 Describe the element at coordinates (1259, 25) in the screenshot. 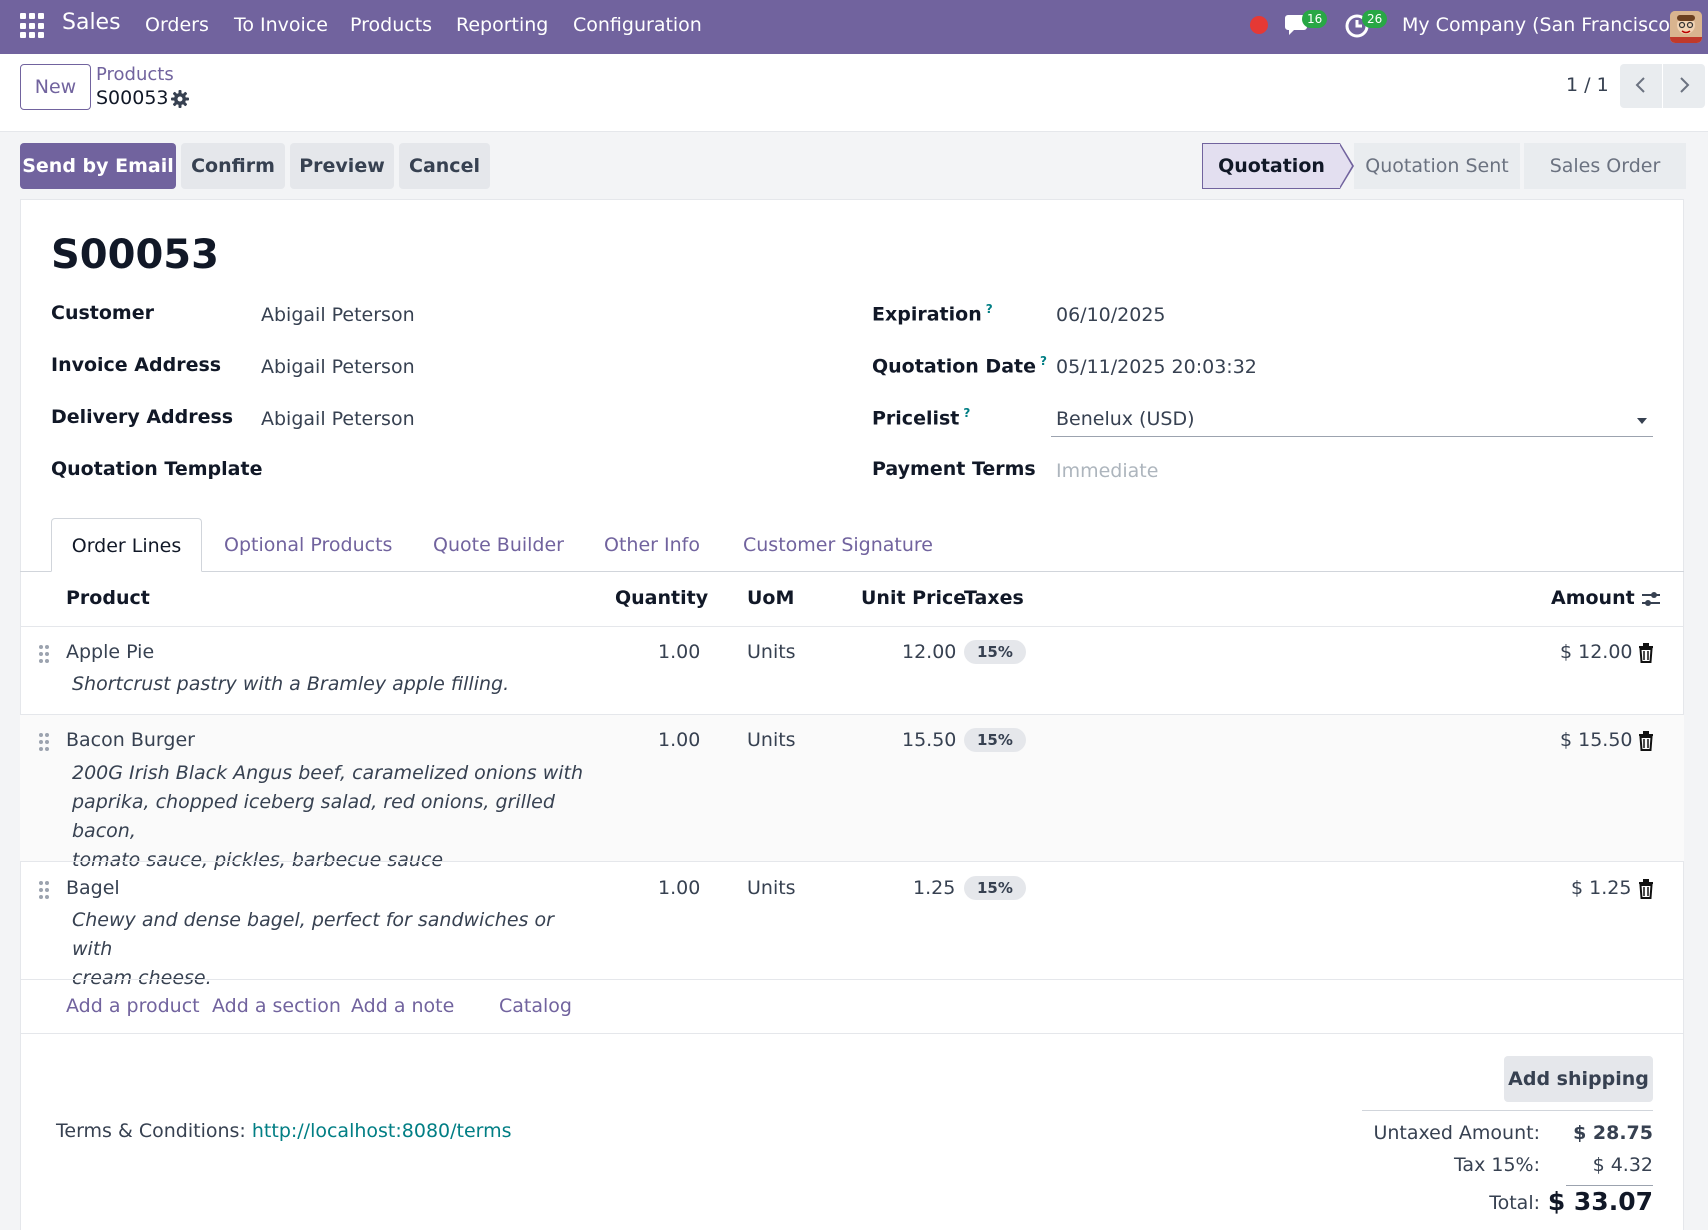

I see `record-dot-icon` at that location.